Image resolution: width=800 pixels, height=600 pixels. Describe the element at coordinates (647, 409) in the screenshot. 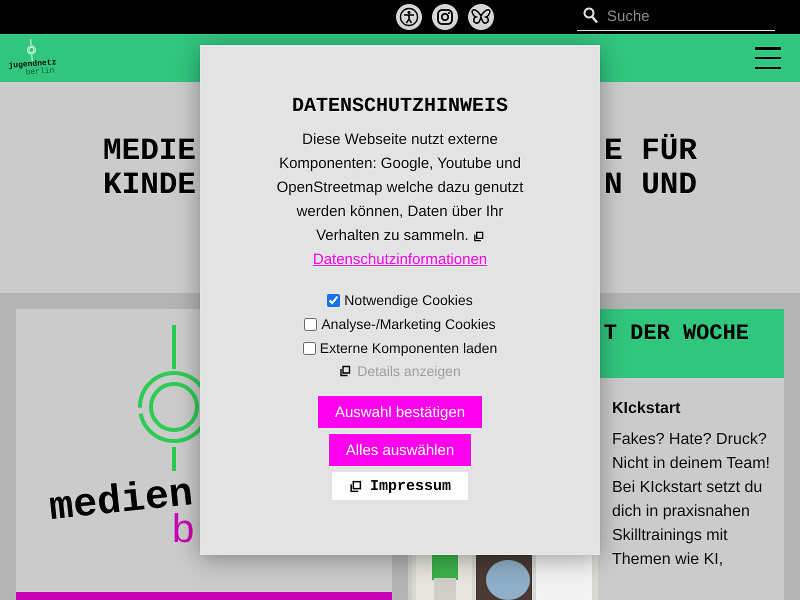

I see `item-title: KIckstart` at that location.